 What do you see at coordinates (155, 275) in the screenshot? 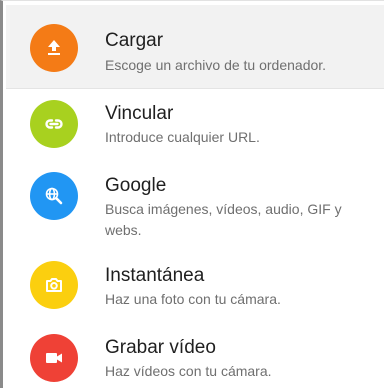
I see `menu-item-title: Instantánea` at bounding box center [155, 275].